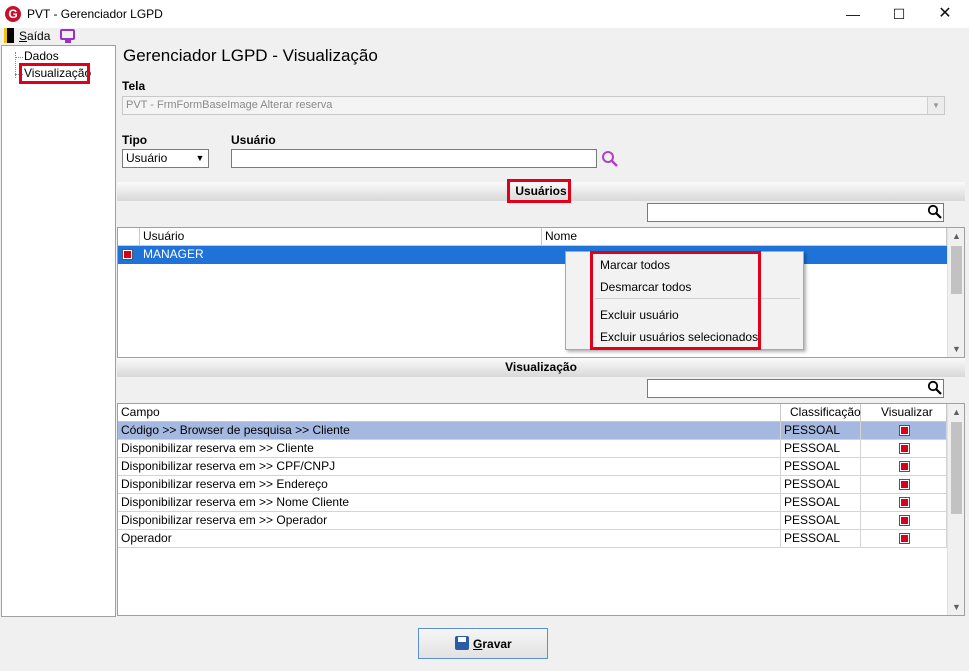 This screenshot has width=969, height=671. I want to click on navigation-tree, so click(58, 331).